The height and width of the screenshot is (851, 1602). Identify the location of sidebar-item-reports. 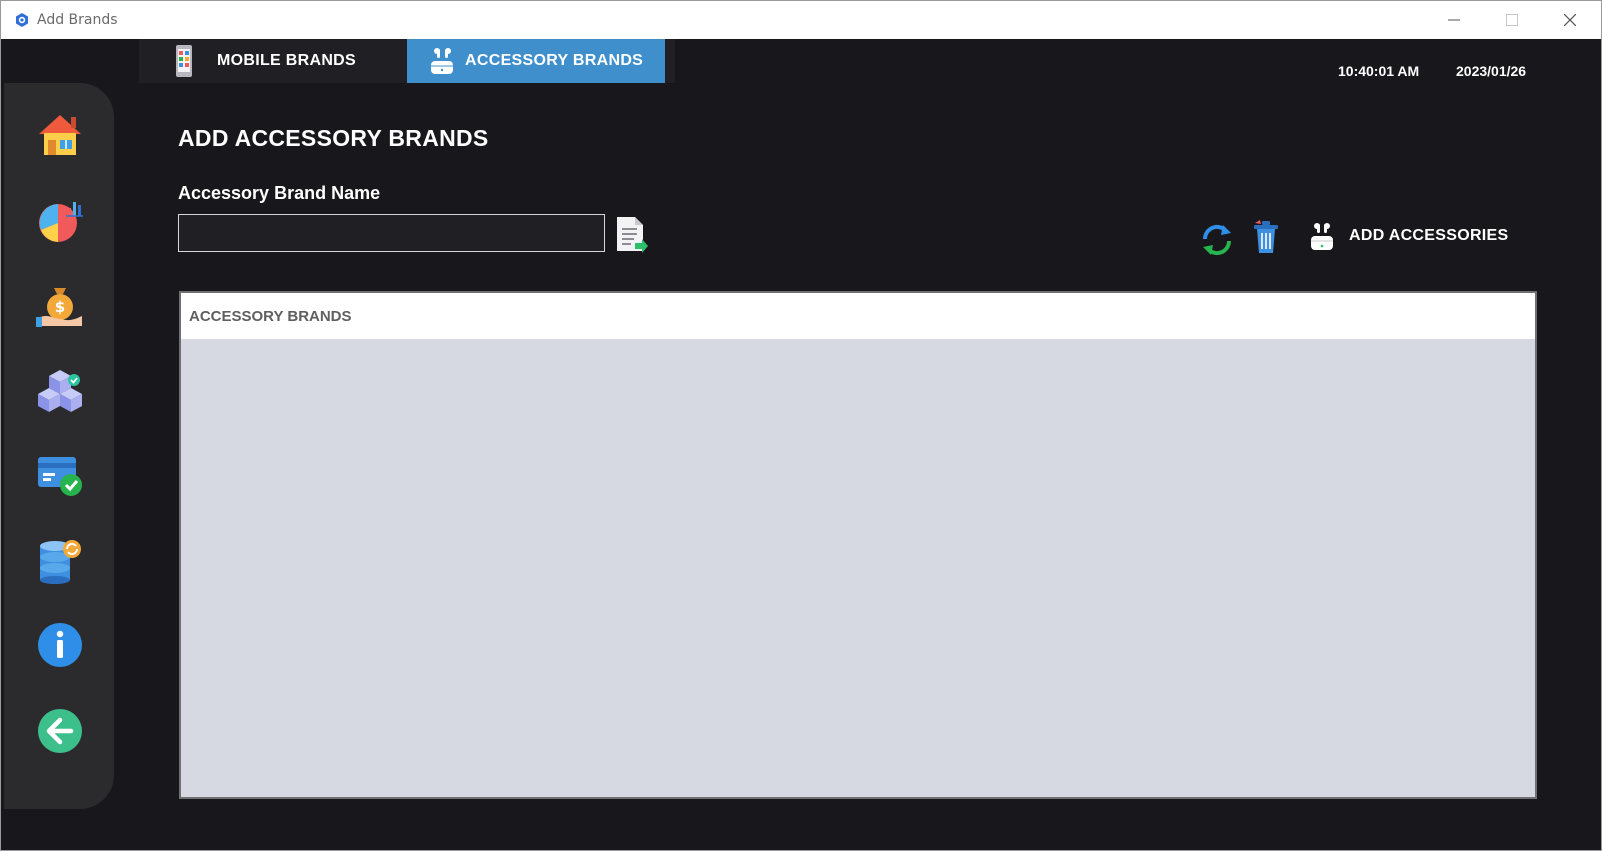
(60, 220).